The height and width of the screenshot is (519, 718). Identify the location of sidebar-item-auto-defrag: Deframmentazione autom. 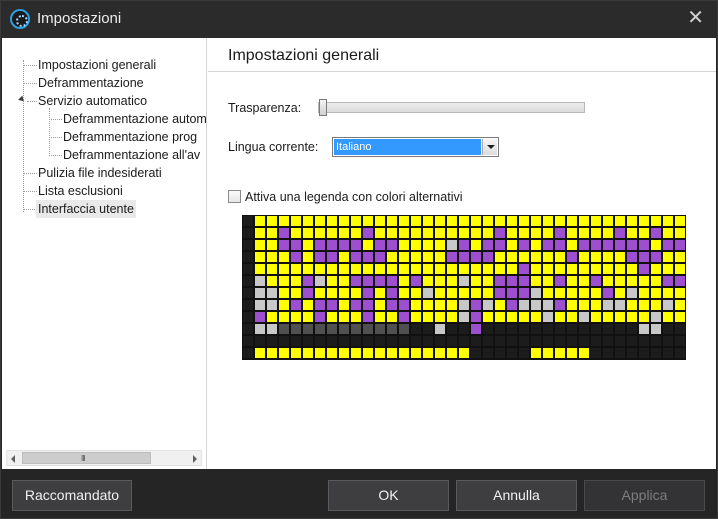
(135, 119).